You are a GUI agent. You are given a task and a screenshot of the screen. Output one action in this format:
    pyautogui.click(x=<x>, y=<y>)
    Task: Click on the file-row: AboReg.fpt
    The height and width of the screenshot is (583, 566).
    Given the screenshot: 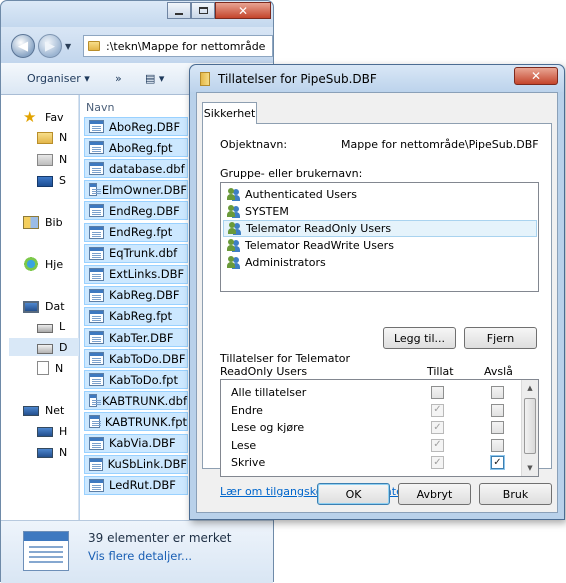 What is the action you would take?
    pyautogui.click(x=136, y=148)
    